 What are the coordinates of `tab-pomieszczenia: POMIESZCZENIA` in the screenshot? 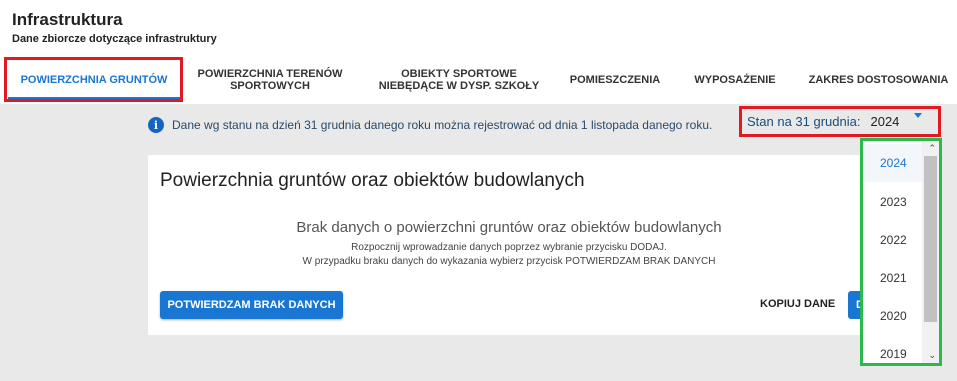 It's located at (615, 80).